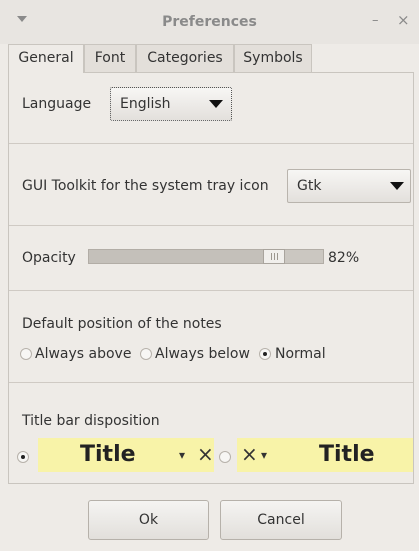 This screenshot has width=419, height=551. I want to click on minimize-icon: –, so click(375, 21).